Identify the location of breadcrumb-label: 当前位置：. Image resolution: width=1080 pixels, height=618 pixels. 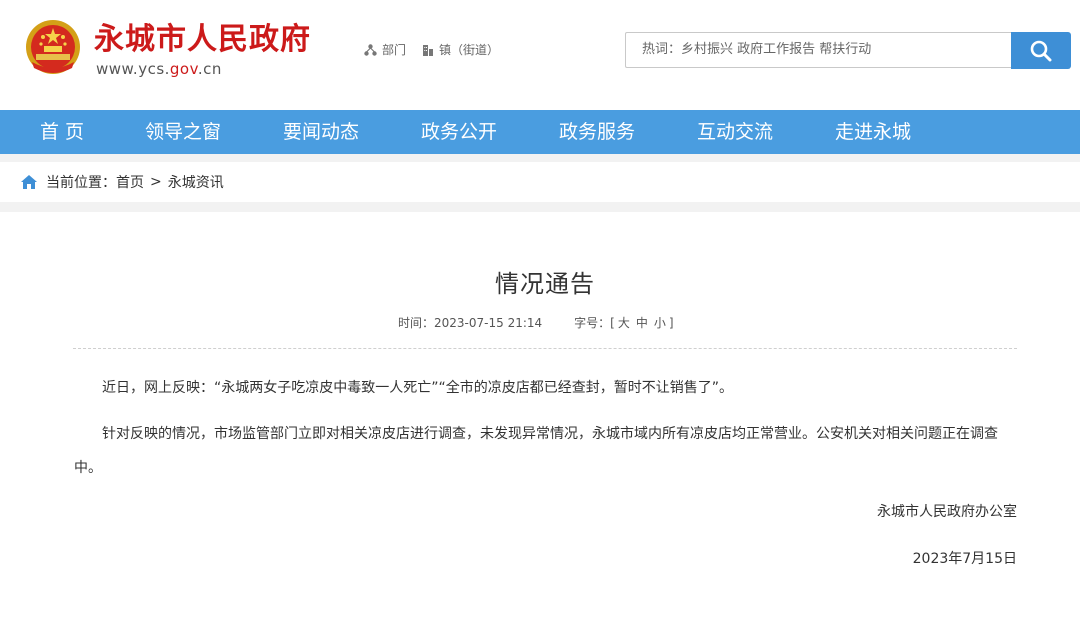
(81, 183).